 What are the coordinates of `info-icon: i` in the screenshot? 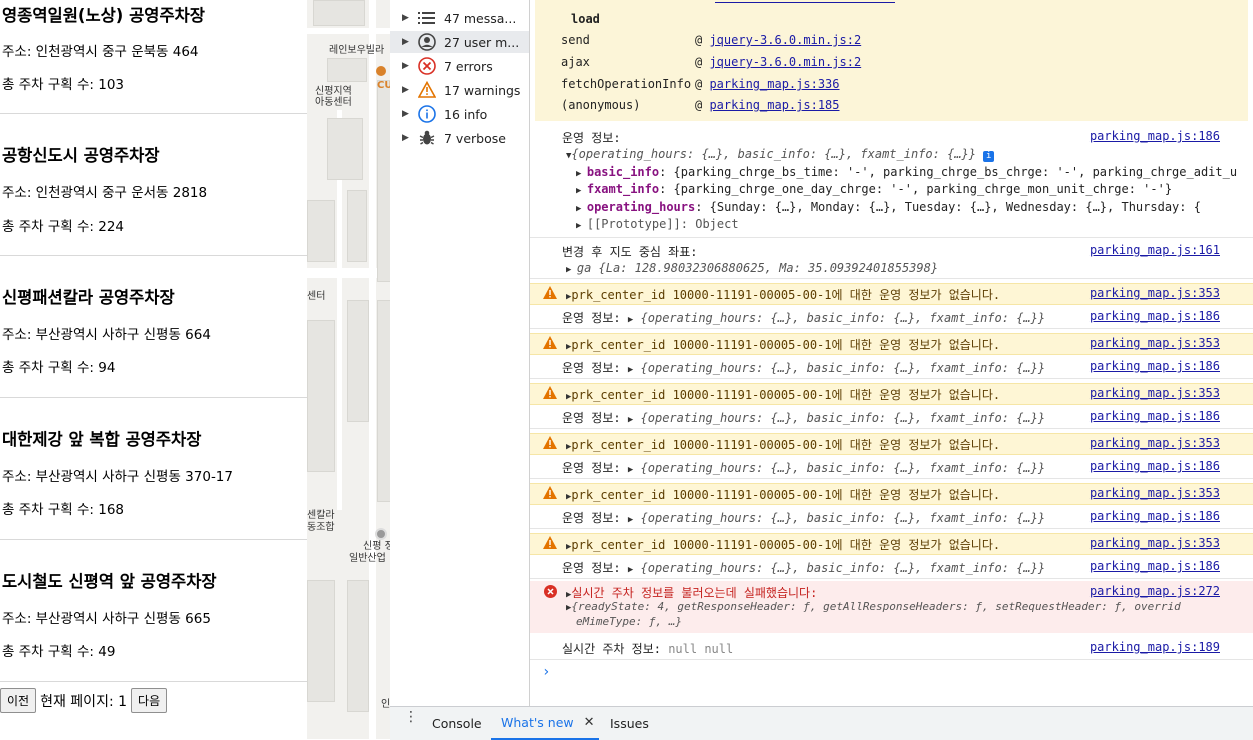 It's located at (989, 156).